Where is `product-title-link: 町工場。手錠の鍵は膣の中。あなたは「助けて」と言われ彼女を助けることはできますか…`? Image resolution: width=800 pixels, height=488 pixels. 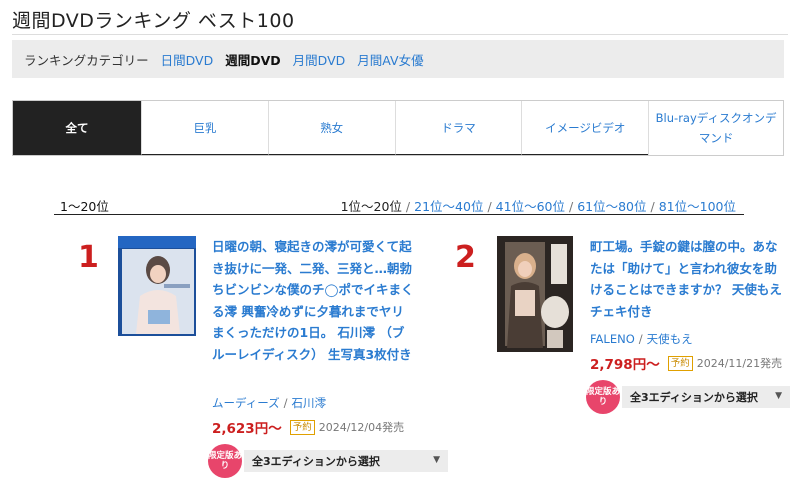 product-title-link: 町工場。手錠の鍵は膣の中。あなたは「助けて」と言われ彼女を助けることはできますか… is located at coordinates (688, 279).